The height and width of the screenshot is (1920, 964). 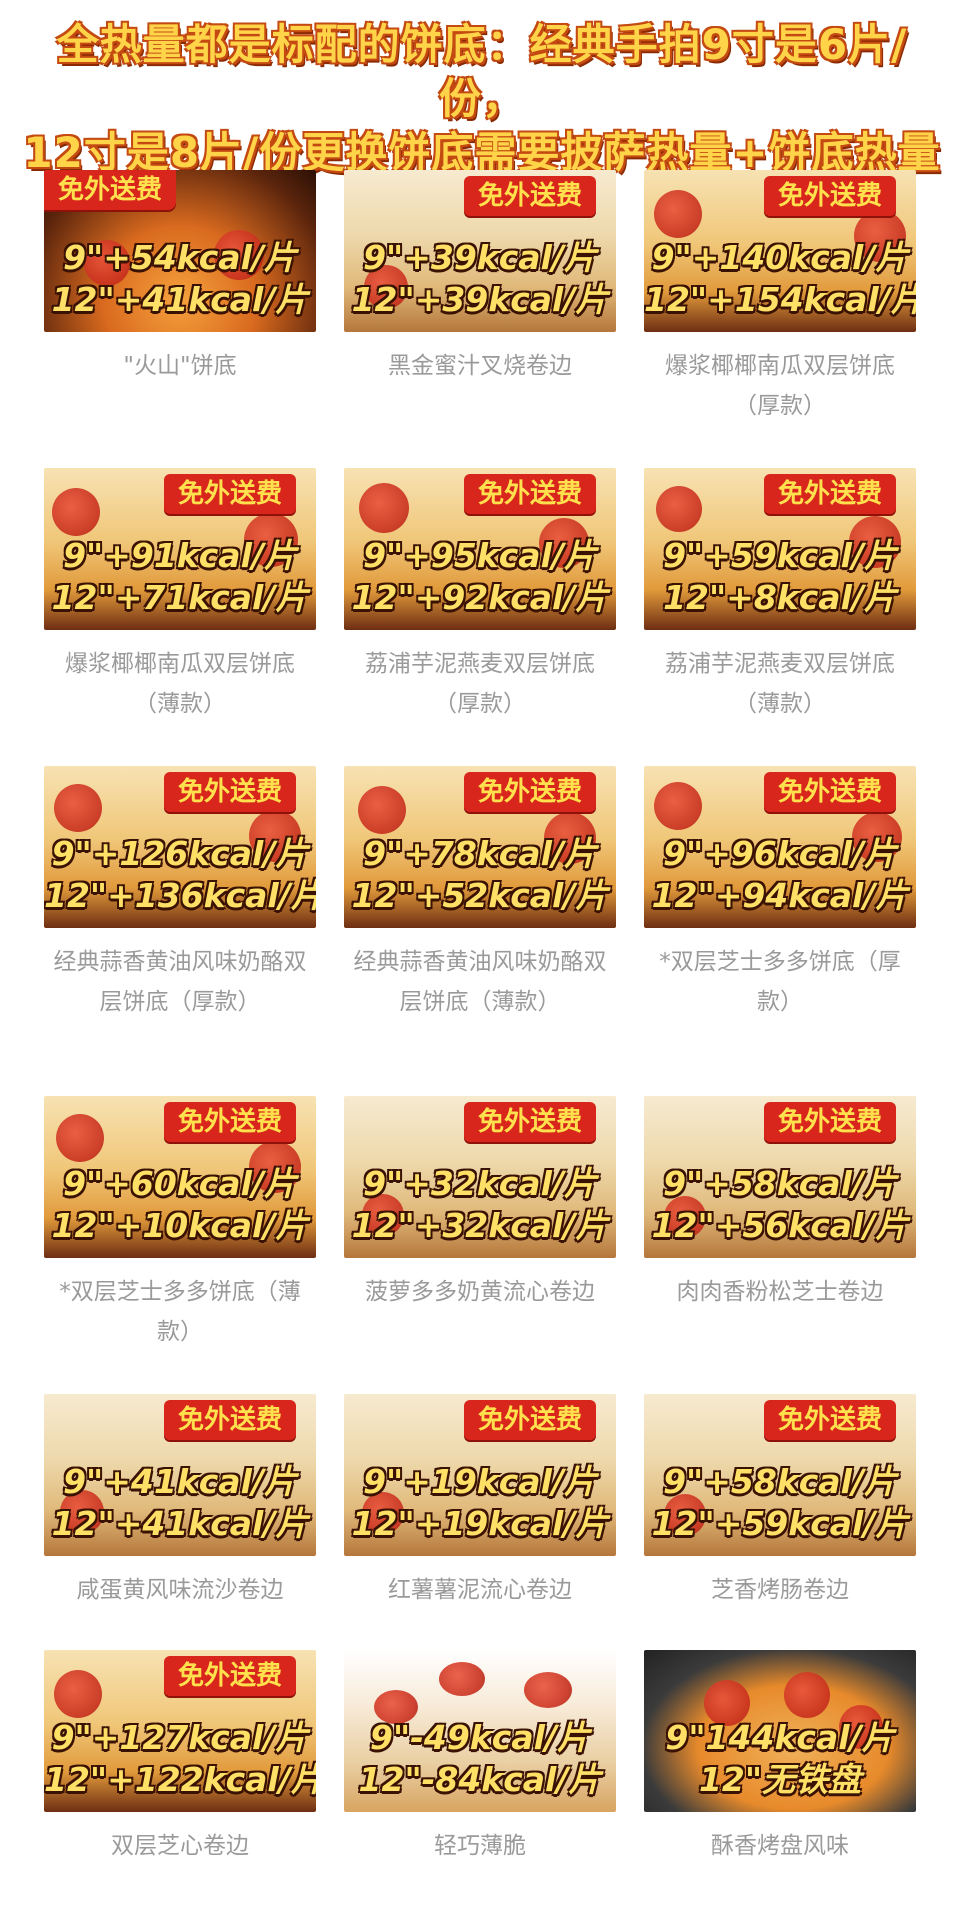 I want to click on pizza-thumbnail: 免外送费 9"+58kcal/片 12"+59kcal/片, so click(x=780, y=1475).